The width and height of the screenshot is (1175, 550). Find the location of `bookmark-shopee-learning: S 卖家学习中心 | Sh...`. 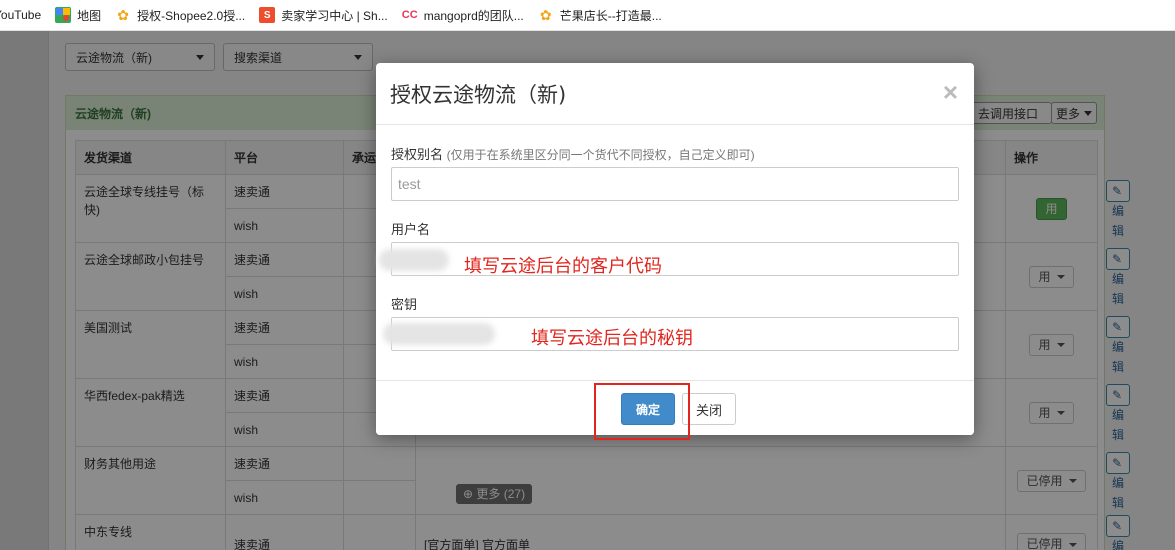

bookmark-shopee-learning: S 卖家学习中心 | Sh... is located at coordinates (323, 15).